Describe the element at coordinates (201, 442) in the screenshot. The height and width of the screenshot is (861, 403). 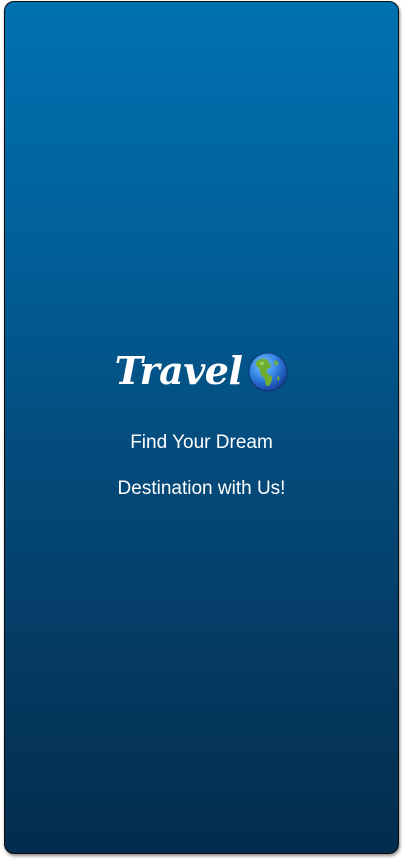
I see `tagline-line-1: Find Your Dream` at that location.